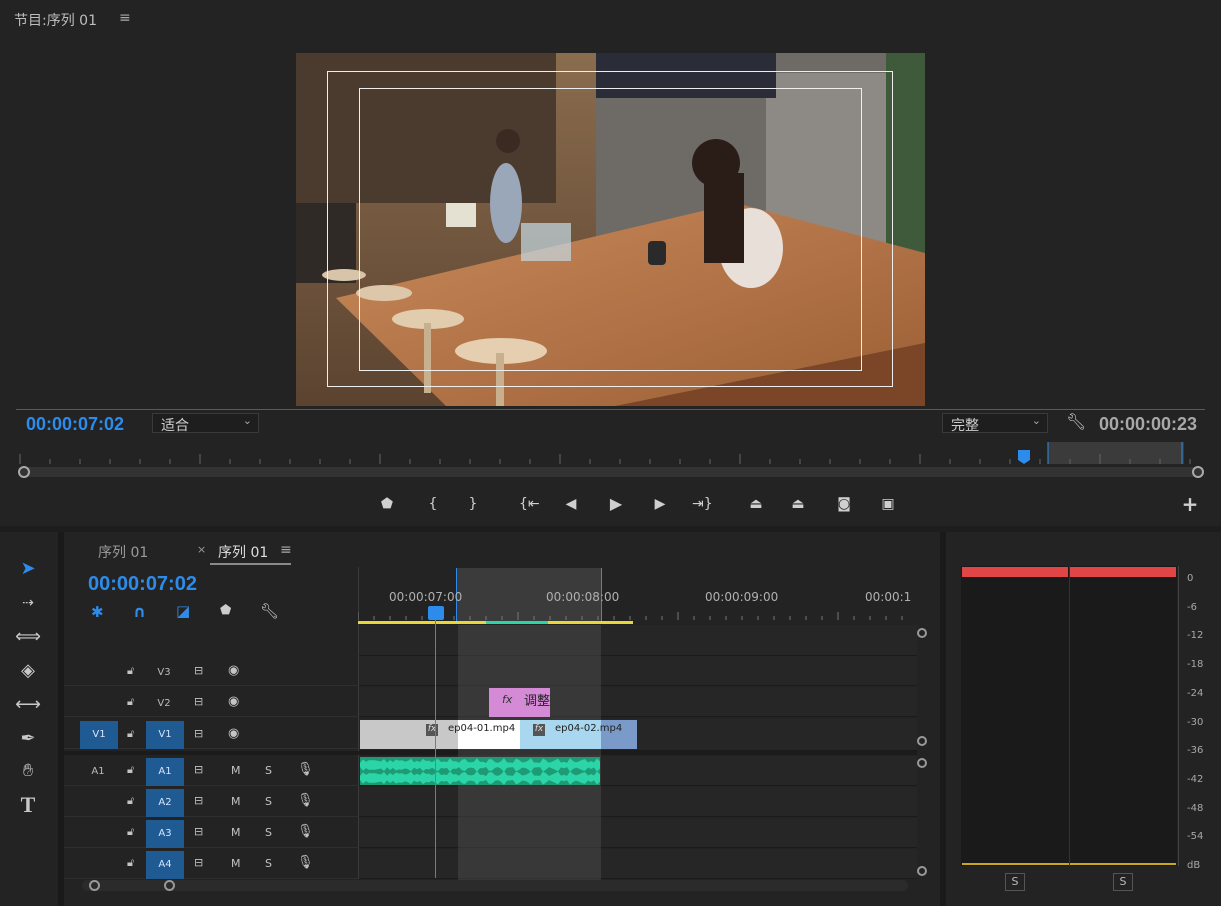  What do you see at coordinates (286, 550) in the screenshot?
I see `timeline-menu-icon: ≡` at bounding box center [286, 550].